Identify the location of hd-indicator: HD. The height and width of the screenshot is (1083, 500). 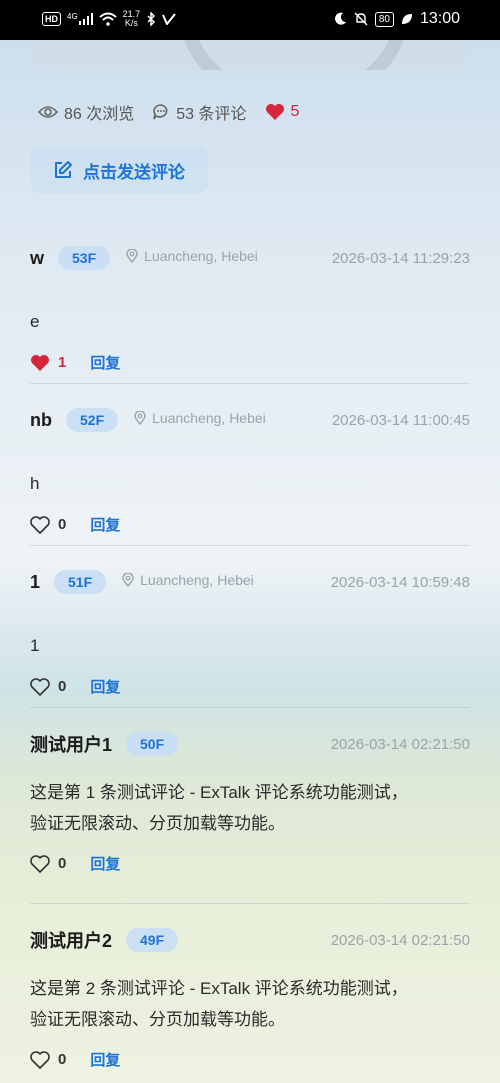
(51, 19).